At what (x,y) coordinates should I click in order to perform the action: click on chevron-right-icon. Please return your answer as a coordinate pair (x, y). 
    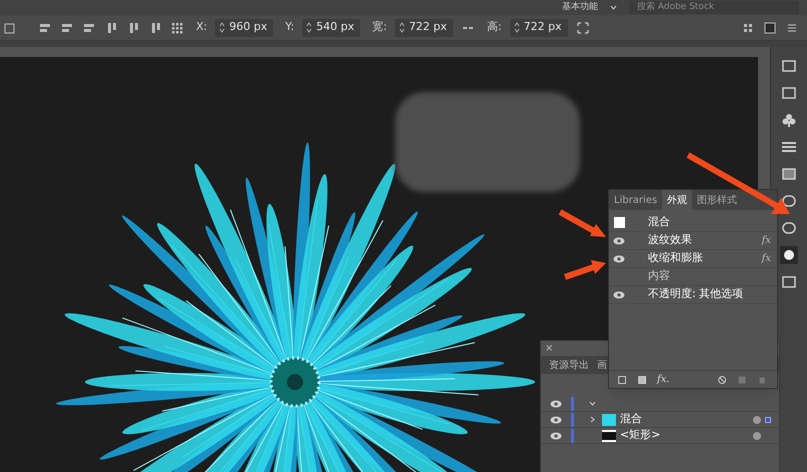
    Looking at the image, I should click on (592, 419).